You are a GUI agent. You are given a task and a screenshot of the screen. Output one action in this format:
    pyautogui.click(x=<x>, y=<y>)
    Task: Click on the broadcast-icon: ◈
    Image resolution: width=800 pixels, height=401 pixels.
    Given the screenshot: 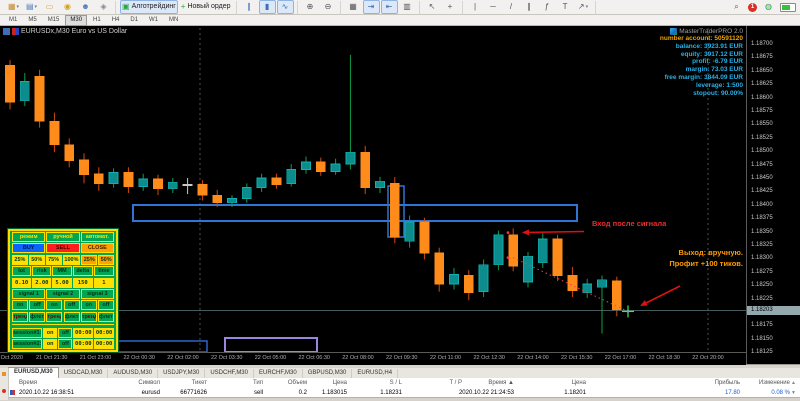 What is the action you would take?
    pyautogui.click(x=103, y=7)
    